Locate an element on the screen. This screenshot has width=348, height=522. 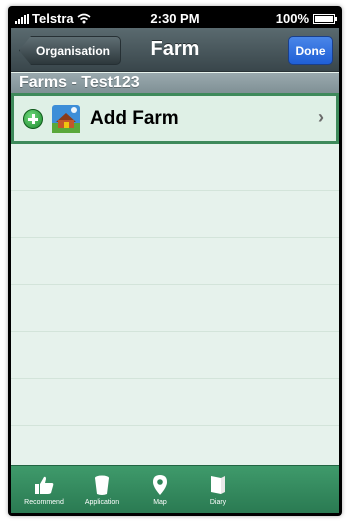
book-icon is located at coordinates (218, 485).